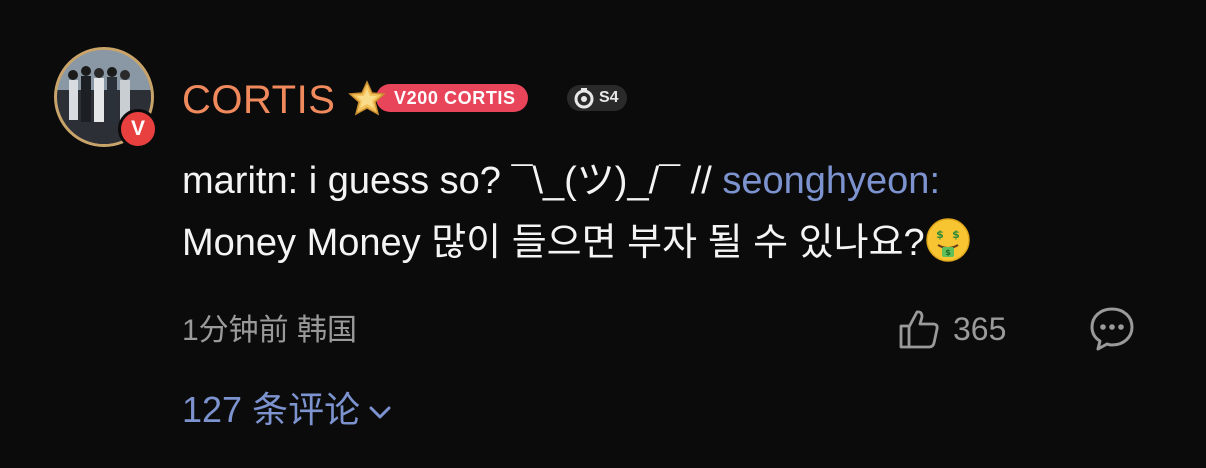 This screenshot has width=1206, height=468. What do you see at coordinates (1112, 329) in the screenshot?
I see `reply-icon` at bounding box center [1112, 329].